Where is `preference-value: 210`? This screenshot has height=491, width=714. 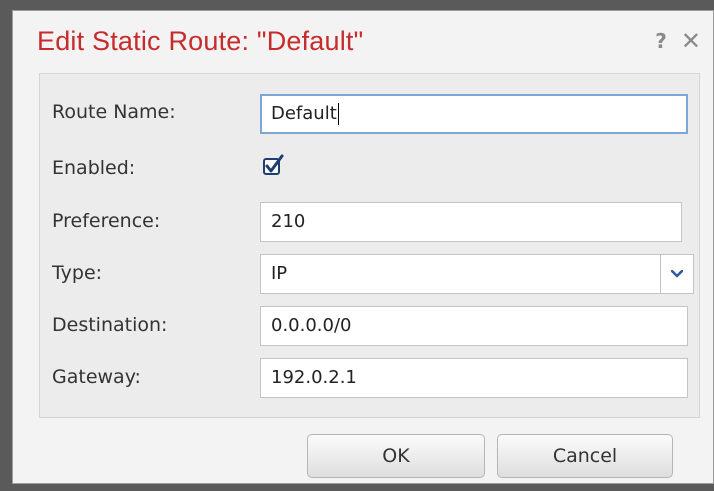 preference-value: 210 is located at coordinates (288, 221).